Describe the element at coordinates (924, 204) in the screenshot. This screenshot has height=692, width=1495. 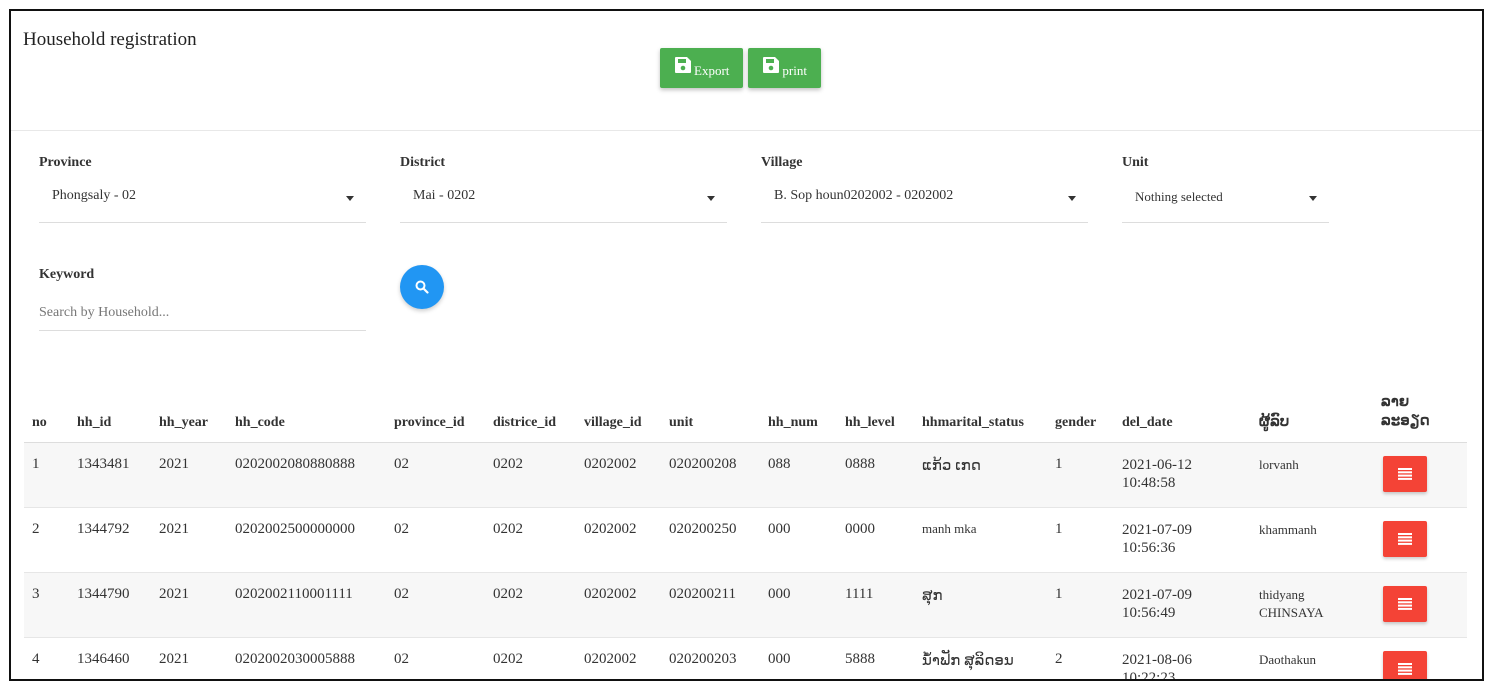
I see `village-select: B. Sop houn0202002 - 0202002` at that location.